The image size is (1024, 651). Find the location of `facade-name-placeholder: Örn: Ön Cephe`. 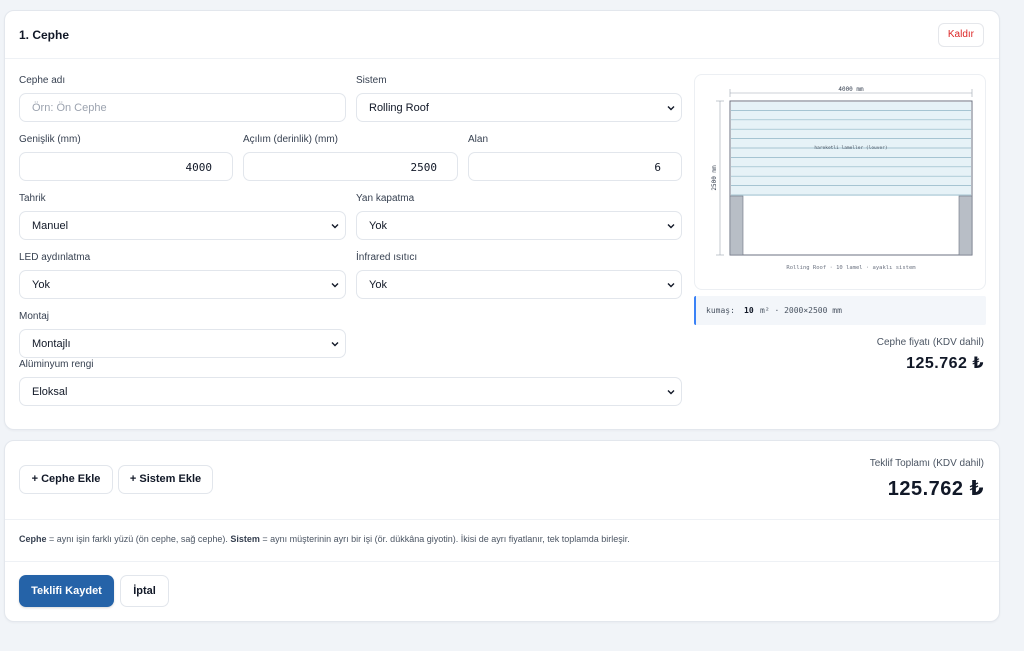

facade-name-placeholder: Örn: Ön Cephe is located at coordinates (69, 108).